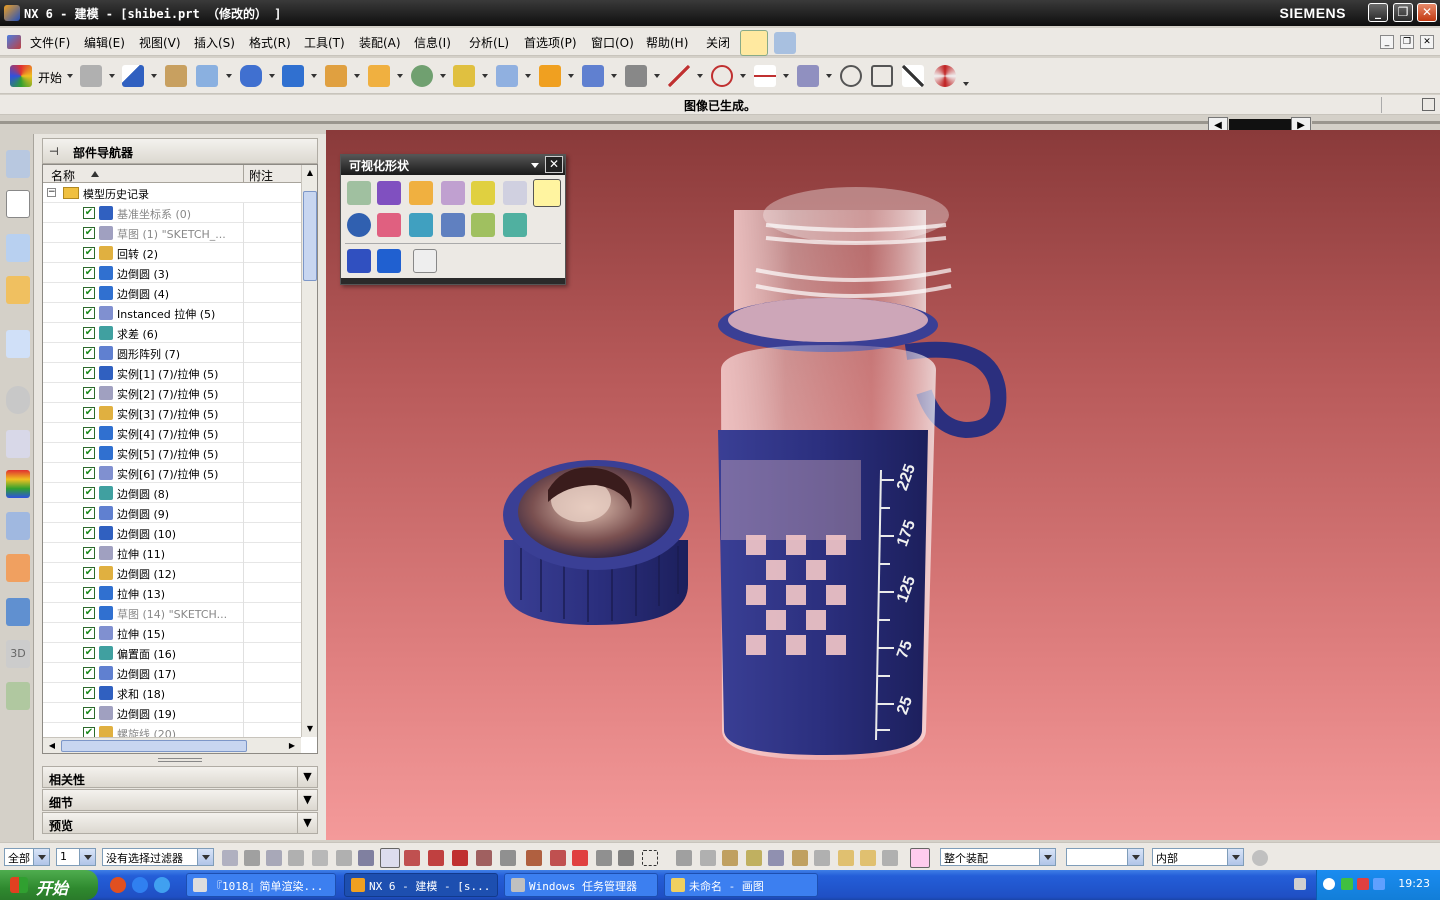  I want to click on chevron-down-icon: ▼, so click(307, 823).